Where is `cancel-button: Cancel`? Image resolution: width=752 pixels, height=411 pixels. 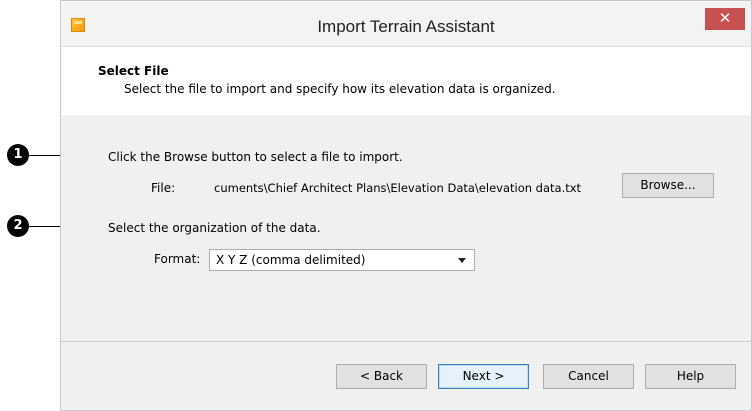
cancel-button: Cancel is located at coordinates (588, 376).